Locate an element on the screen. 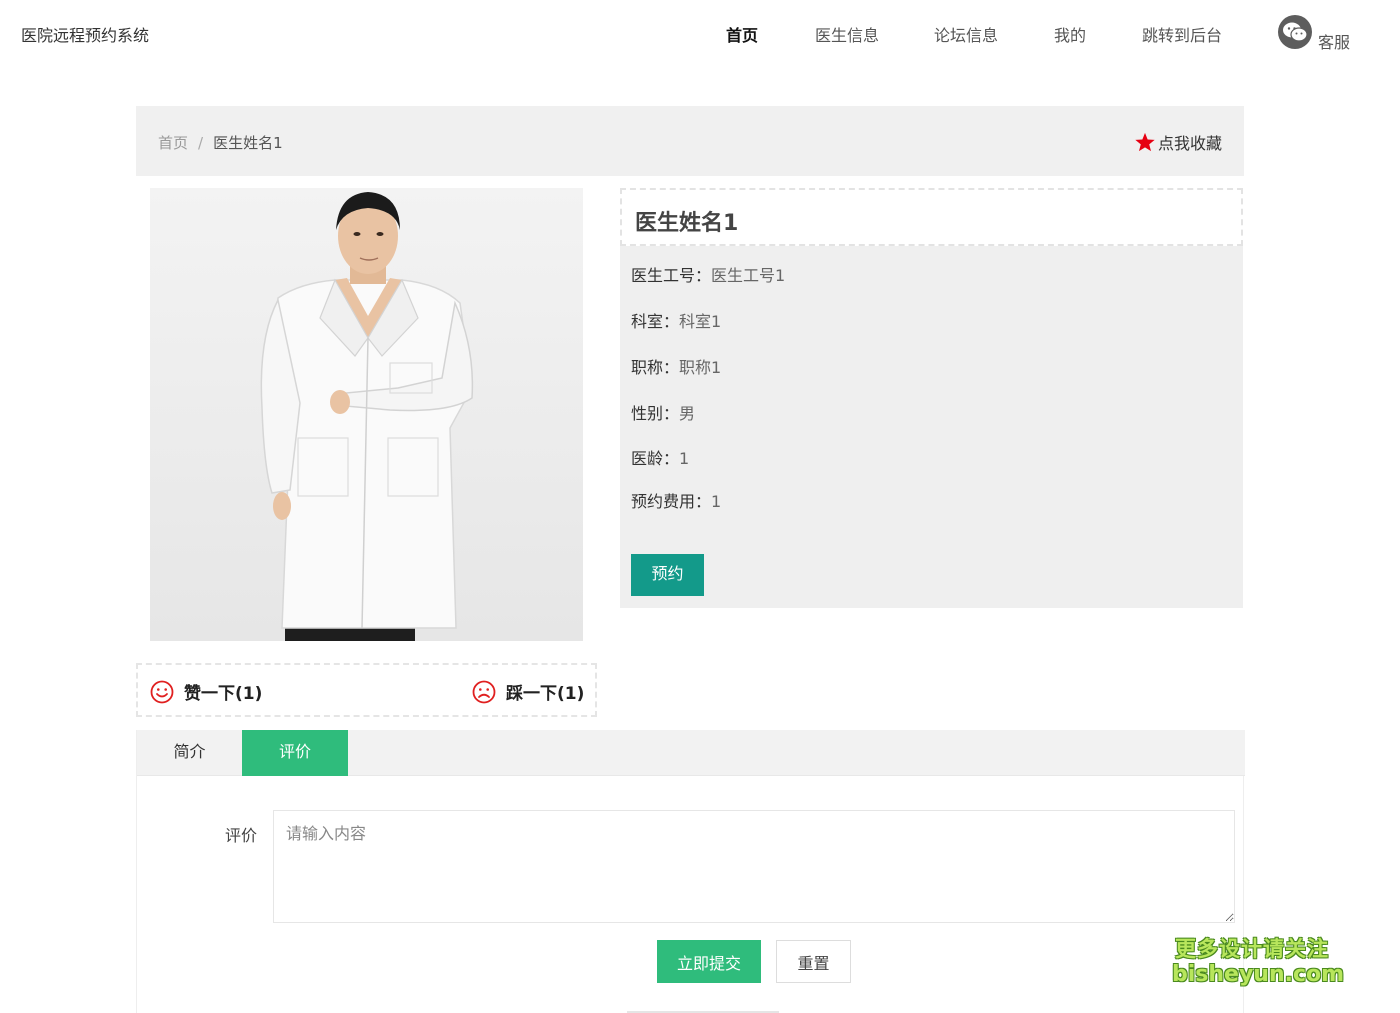 The image size is (1400, 1013). nav-item-mine: 我的 is located at coordinates (1070, 34).